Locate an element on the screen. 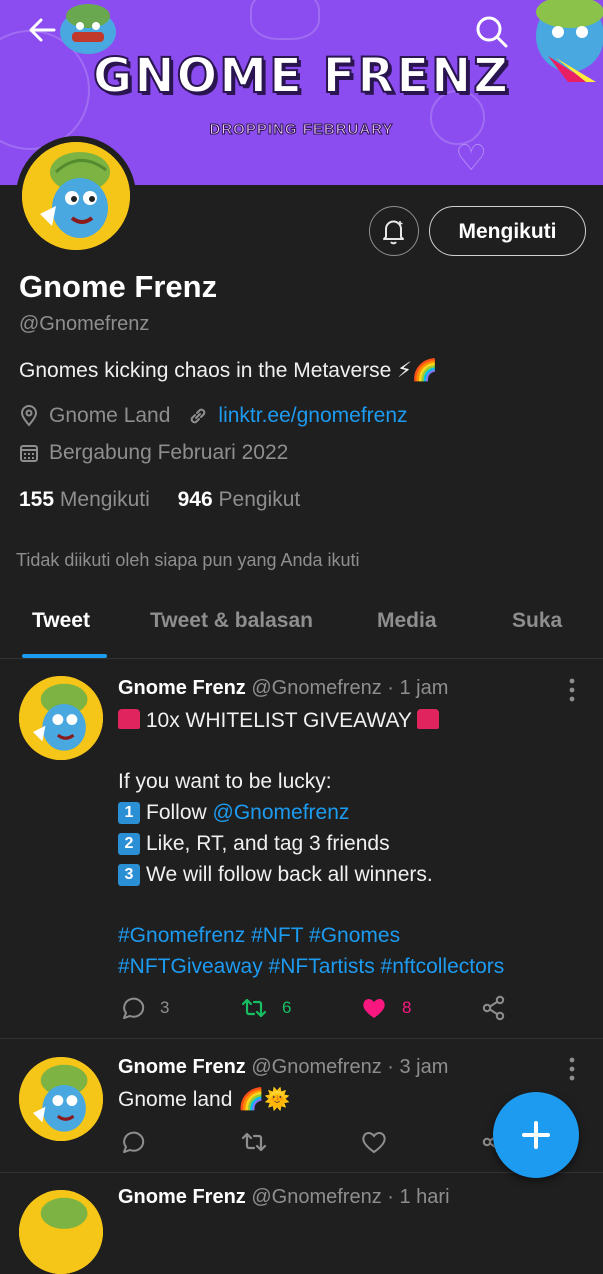 Image resolution: width=603 pixels, height=1274 pixels. compose-plus-icon is located at coordinates (536, 1135).